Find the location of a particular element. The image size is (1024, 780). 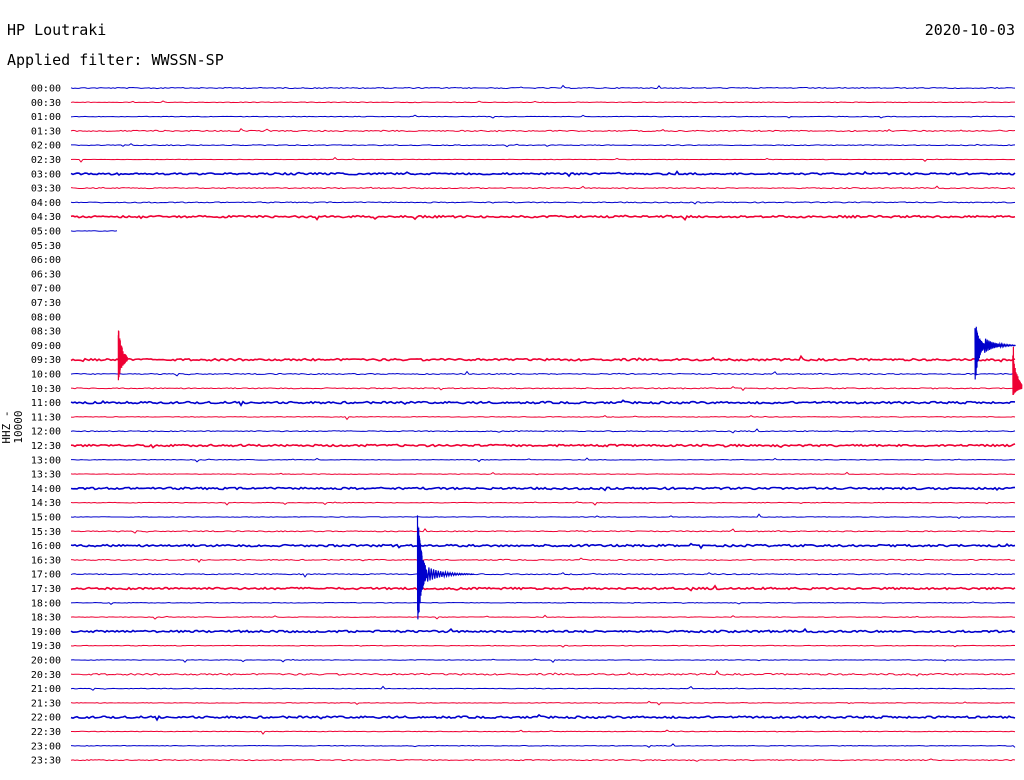

row-label-1330: 13:30 is located at coordinates (46, 475).